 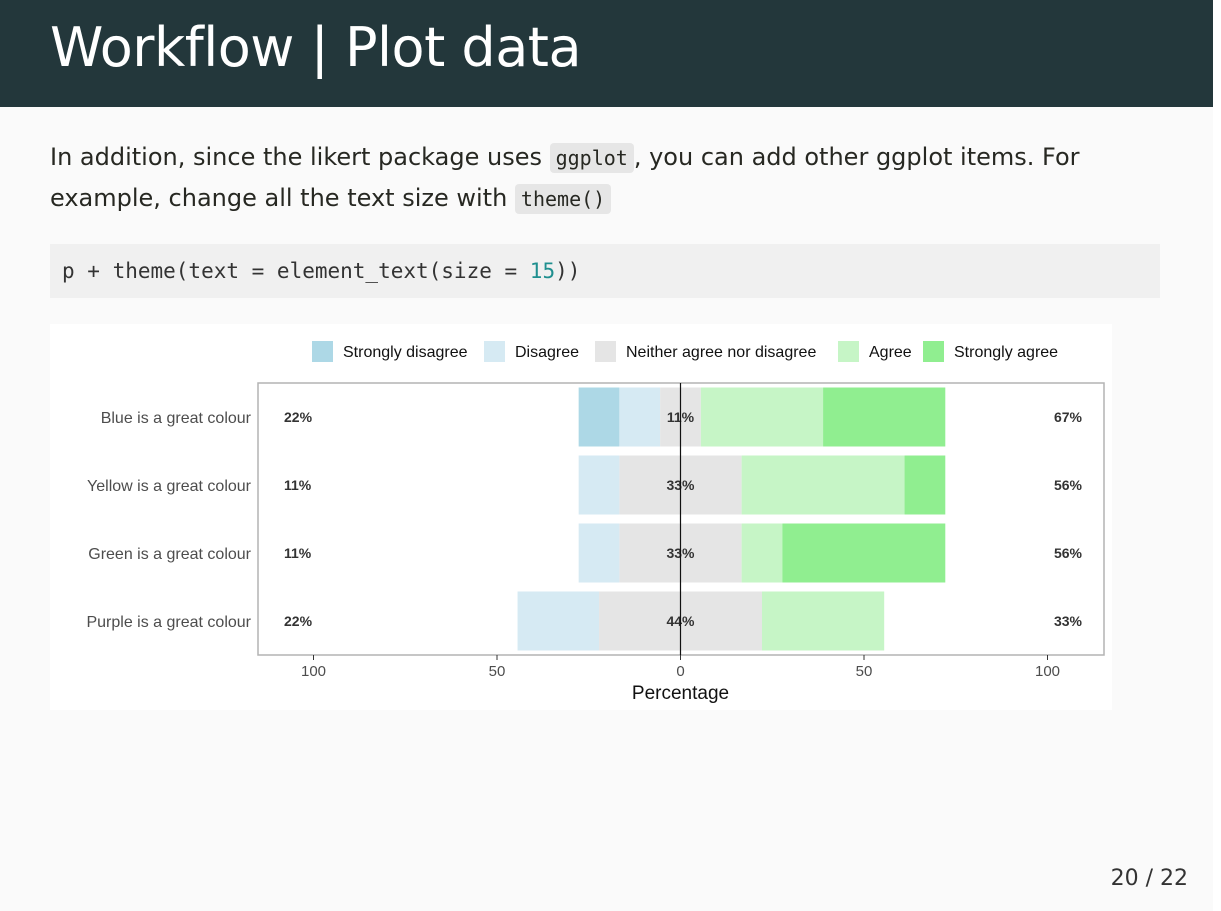 I want to click on legend-key-strongly-disagree, so click(x=322, y=351).